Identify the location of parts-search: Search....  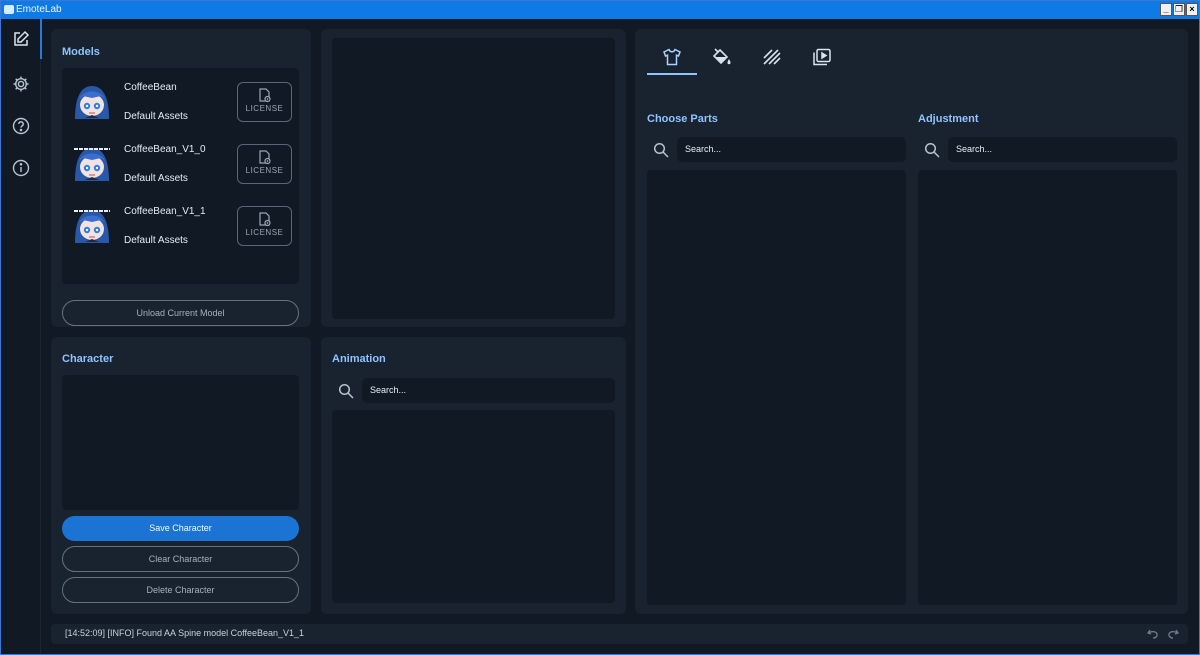
(776, 149).